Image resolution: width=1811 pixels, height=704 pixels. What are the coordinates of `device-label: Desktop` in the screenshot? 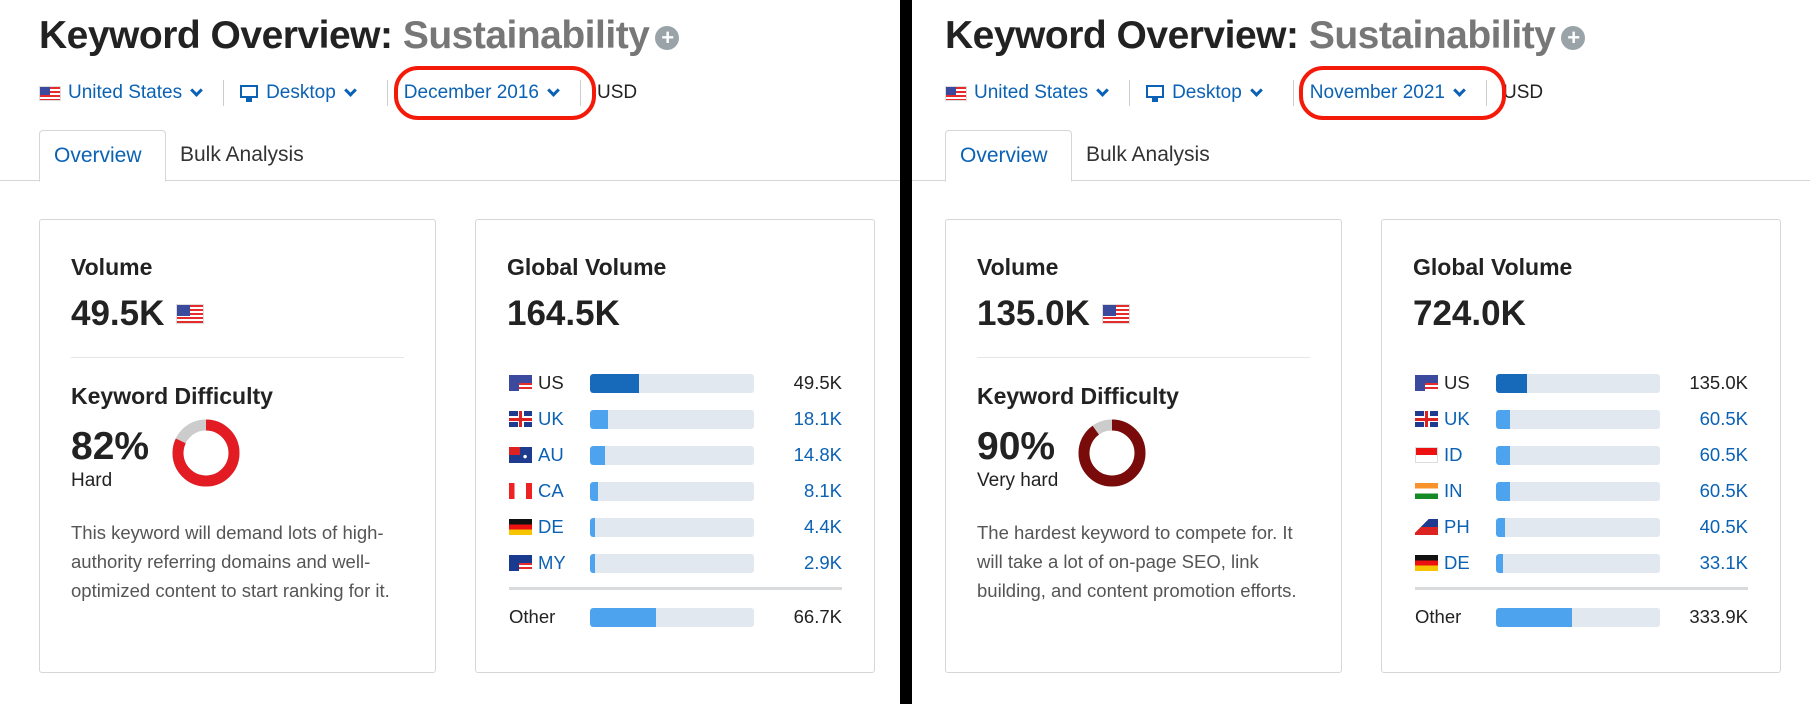 It's located at (301, 92).